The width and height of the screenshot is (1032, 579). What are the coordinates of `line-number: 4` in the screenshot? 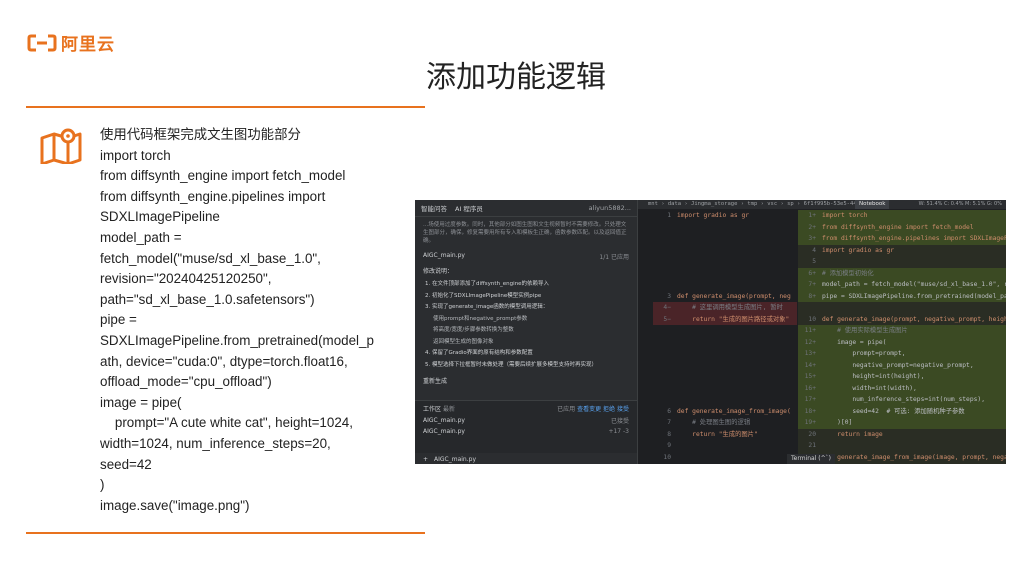 It's located at (814, 250).